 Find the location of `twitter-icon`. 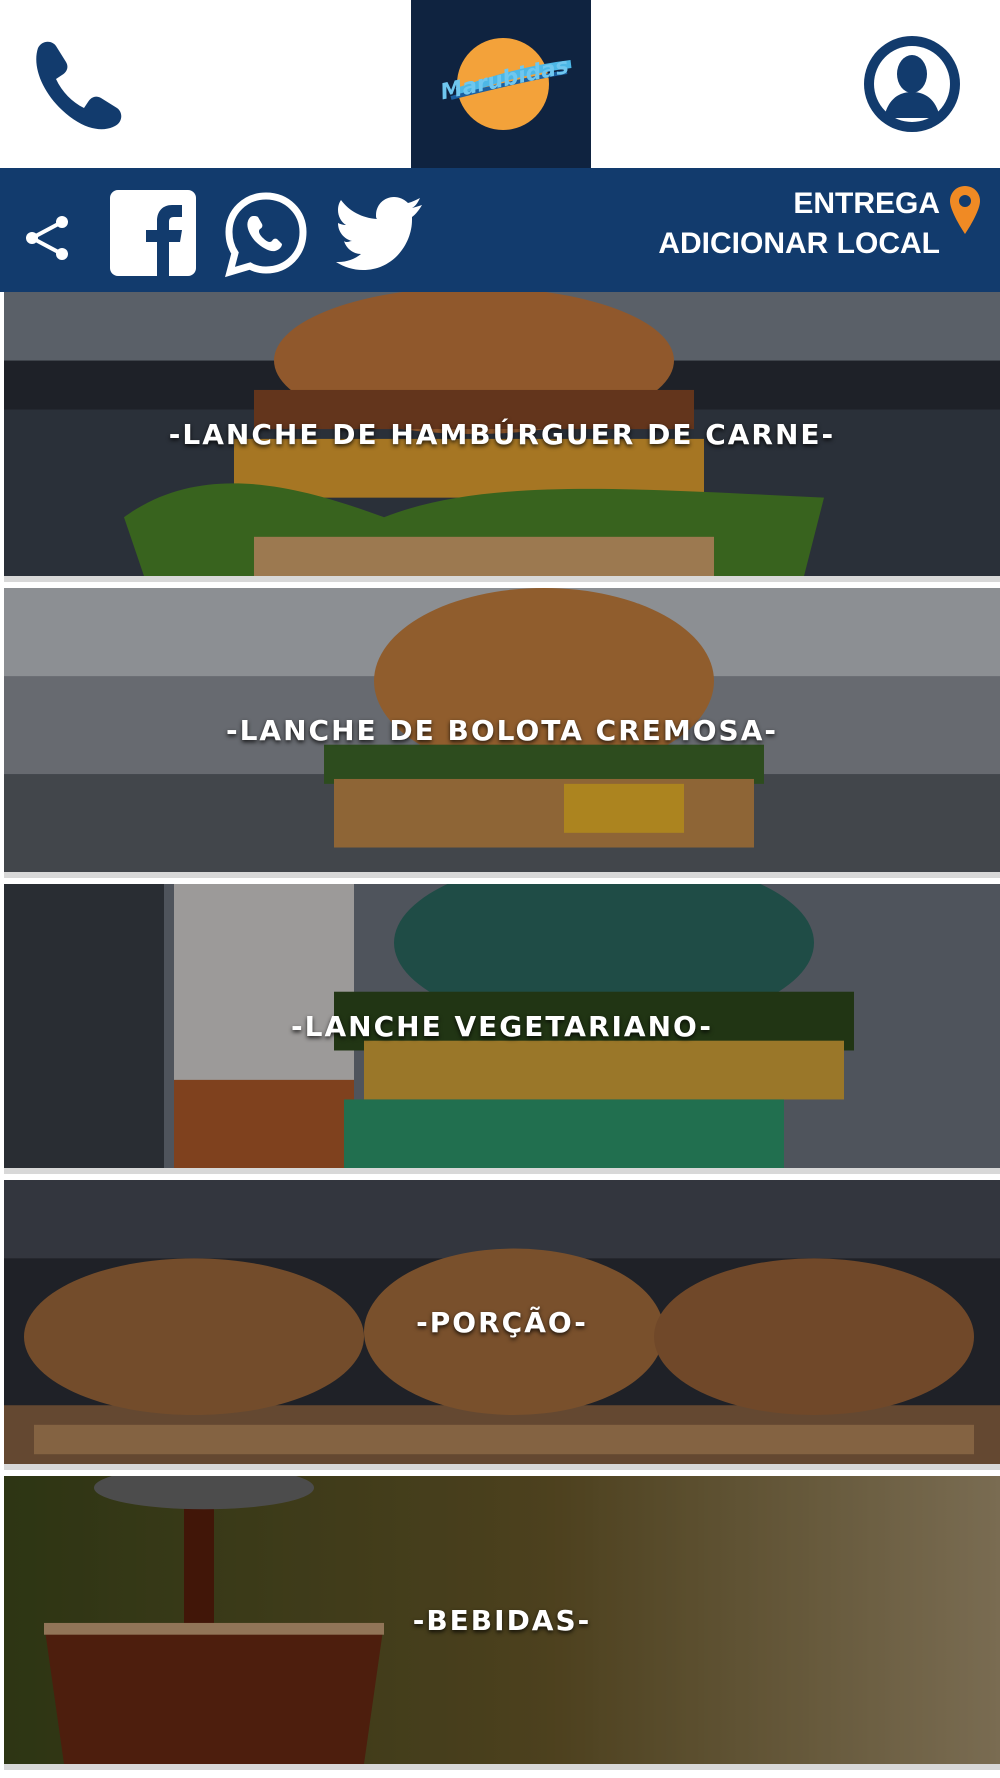

twitter-icon is located at coordinates (380, 234).